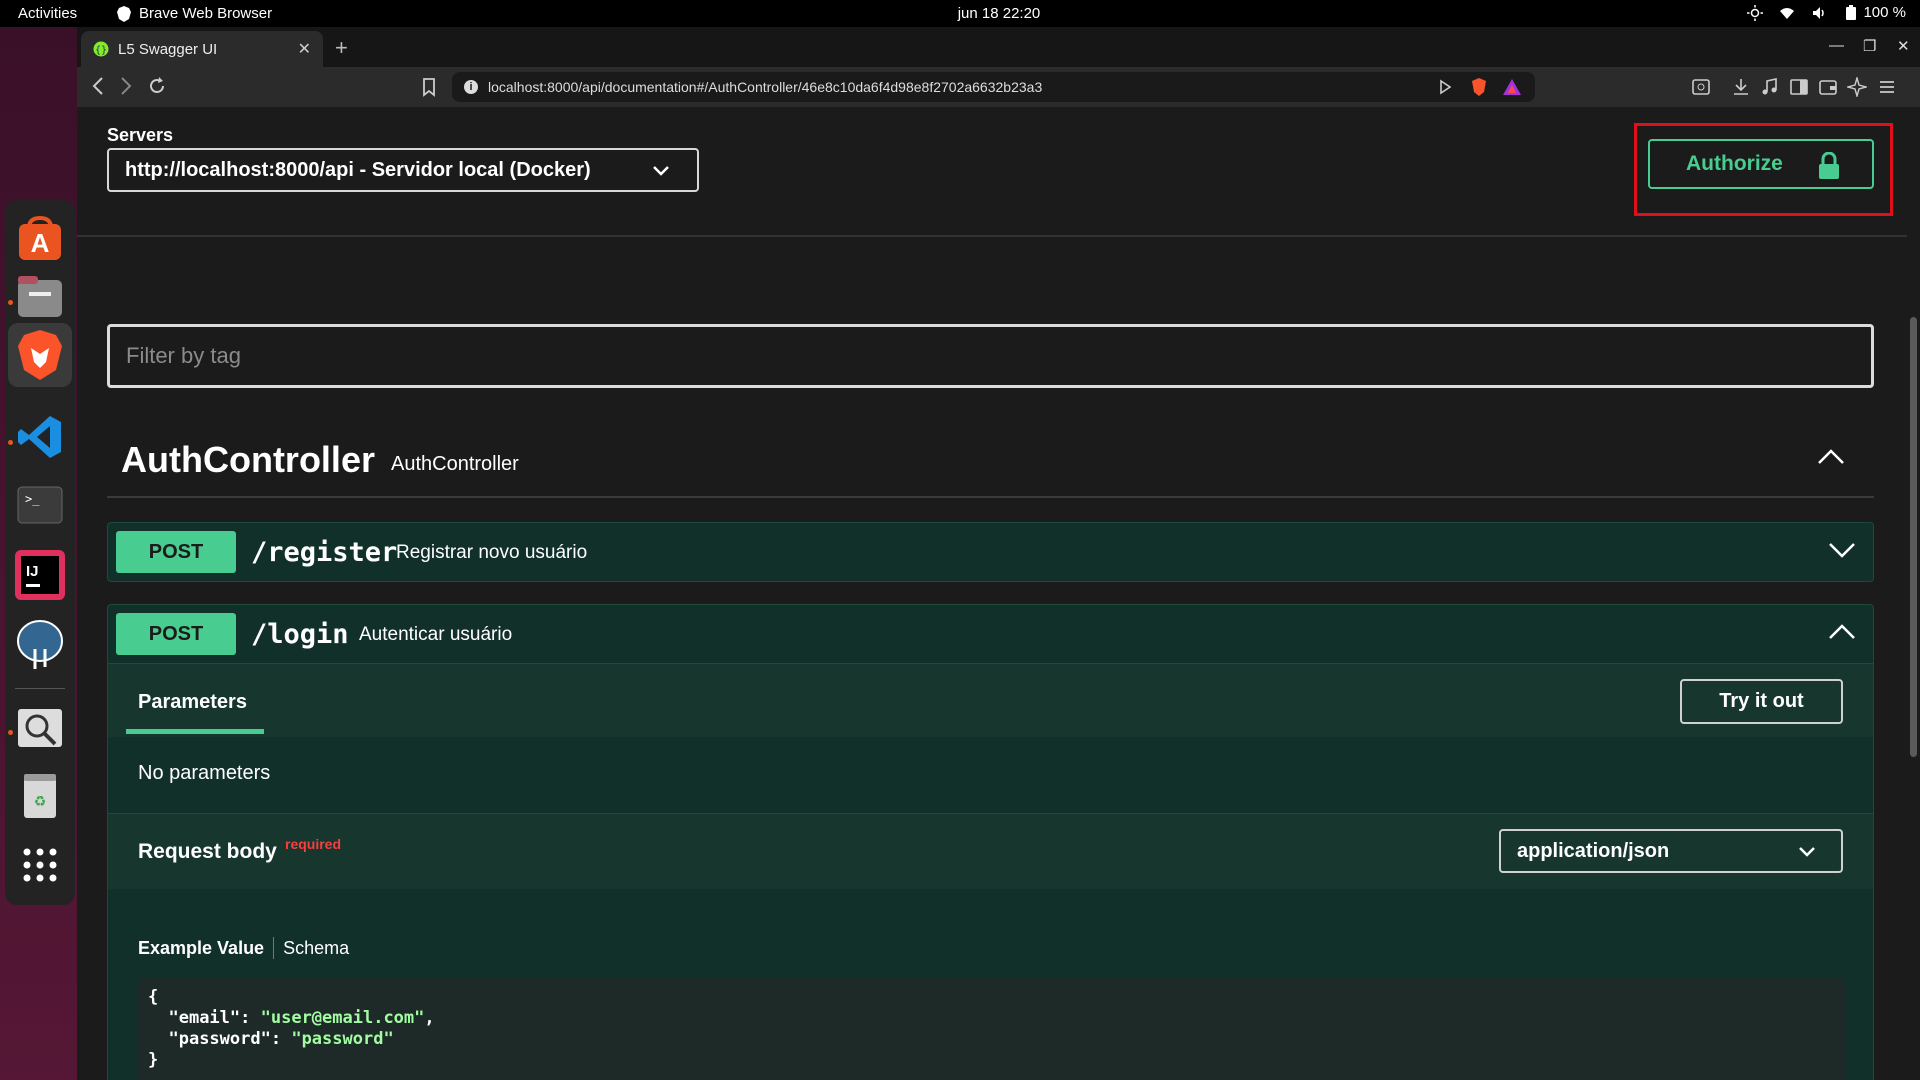  I want to click on volume-icon, so click(1819, 12).